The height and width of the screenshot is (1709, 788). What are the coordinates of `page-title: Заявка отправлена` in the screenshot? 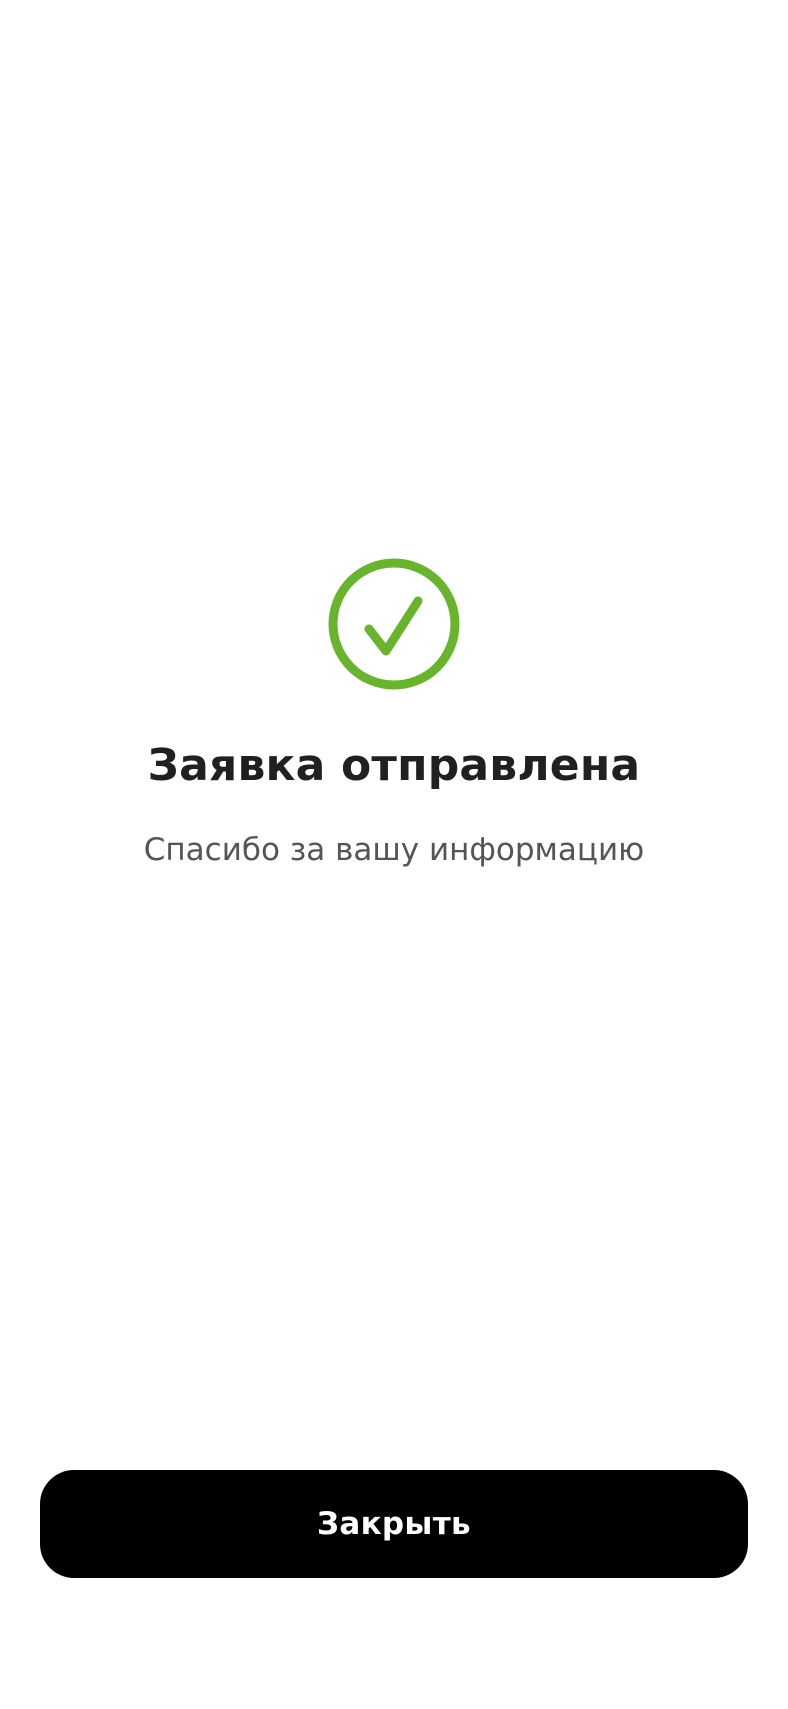 It's located at (394, 765).